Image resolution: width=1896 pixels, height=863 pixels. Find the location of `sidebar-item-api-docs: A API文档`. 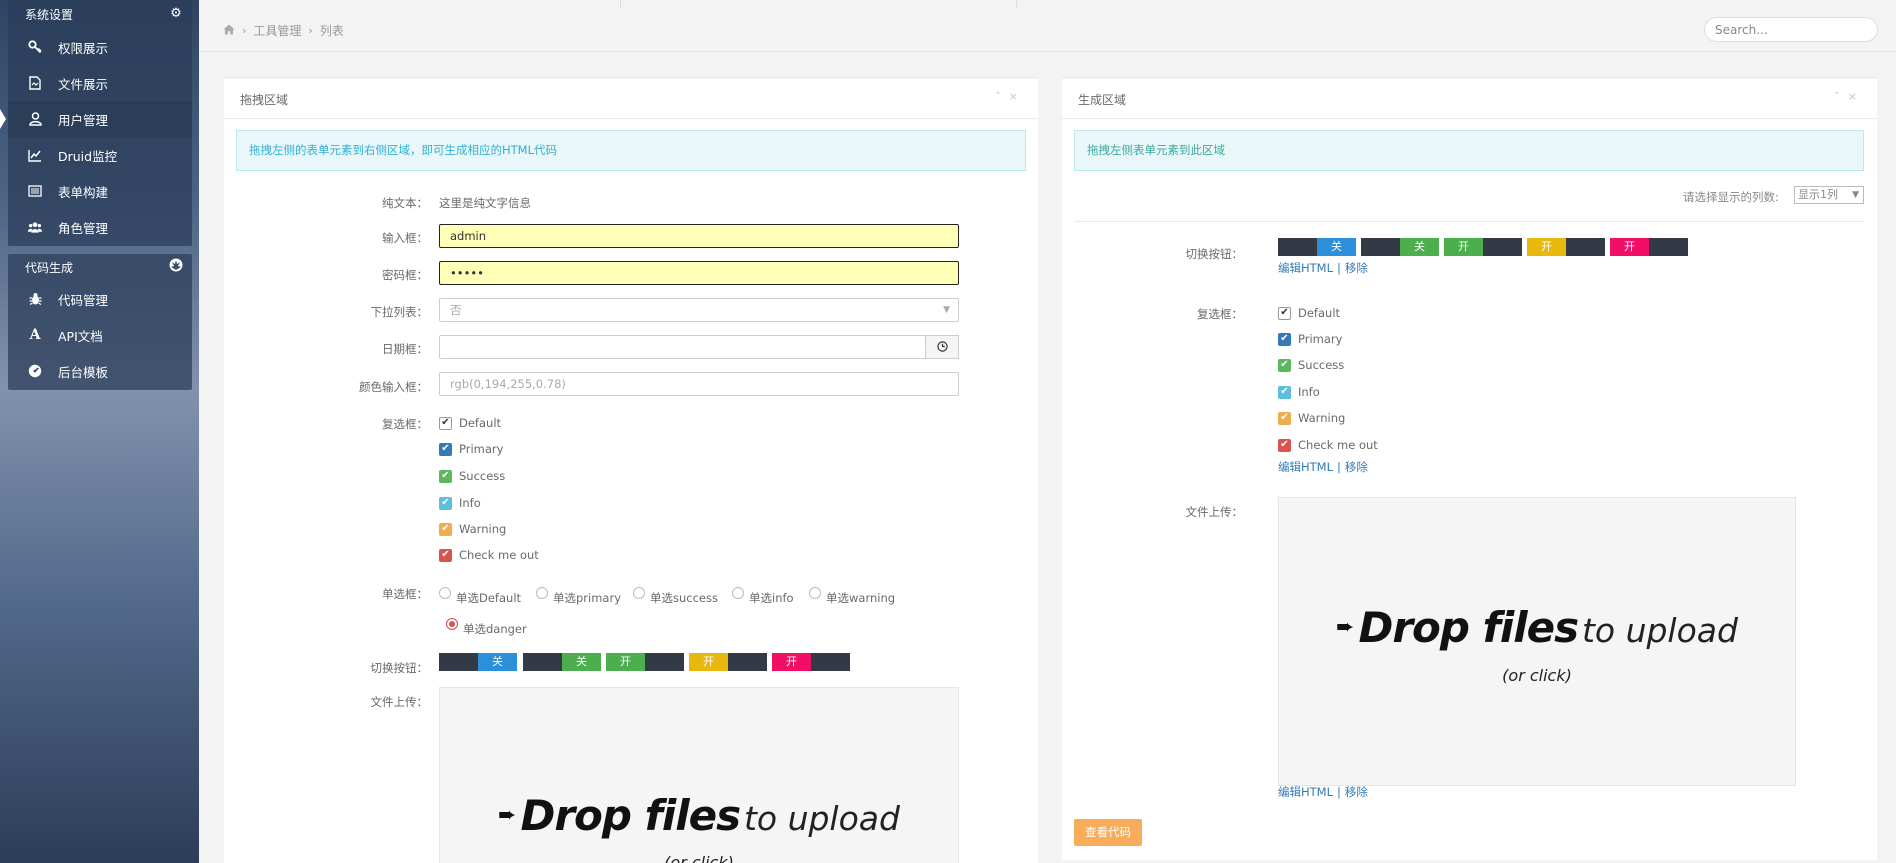

sidebar-item-api-docs: A API文档 is located at coordinates (100, 335).